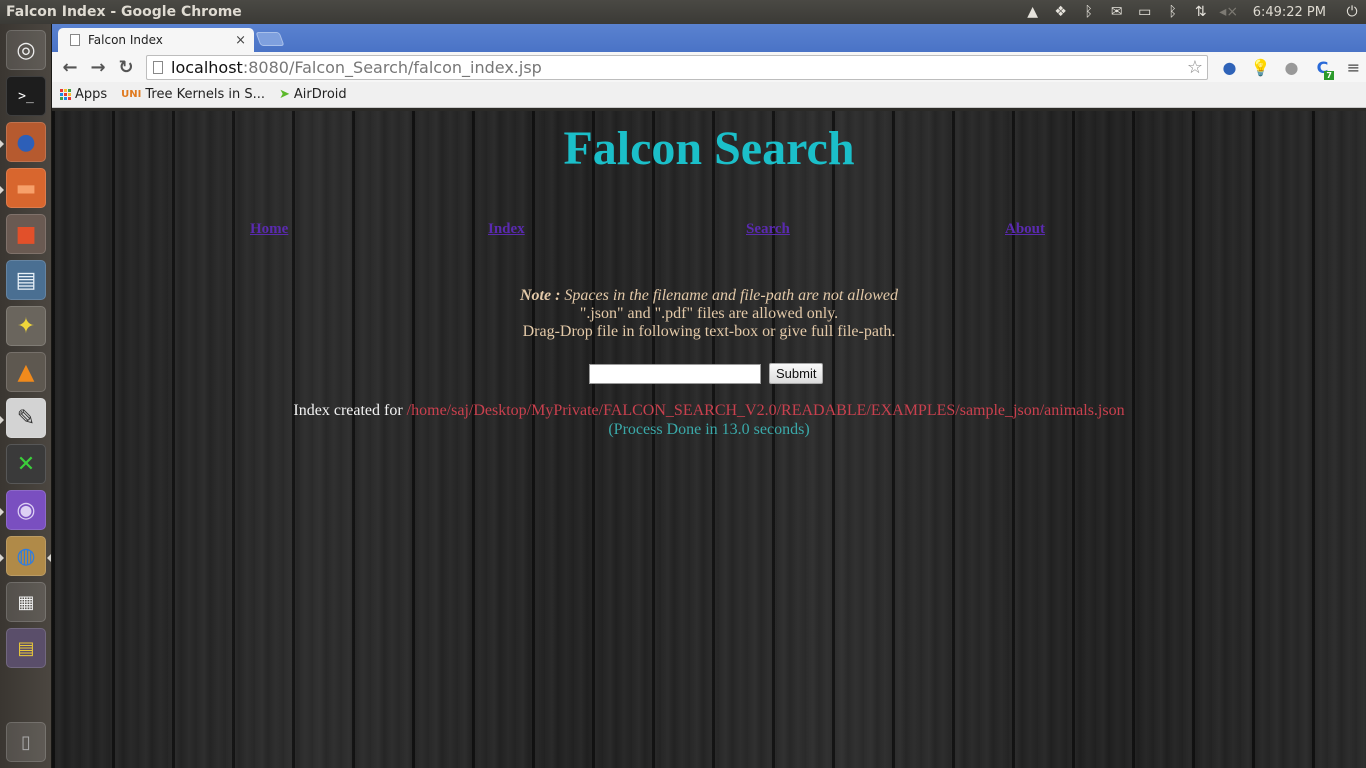  What do you see at coordinates (1061, 12) in the screenshot?
I see `dropbox-icon: ❖` at bounding box center [1061, 12].